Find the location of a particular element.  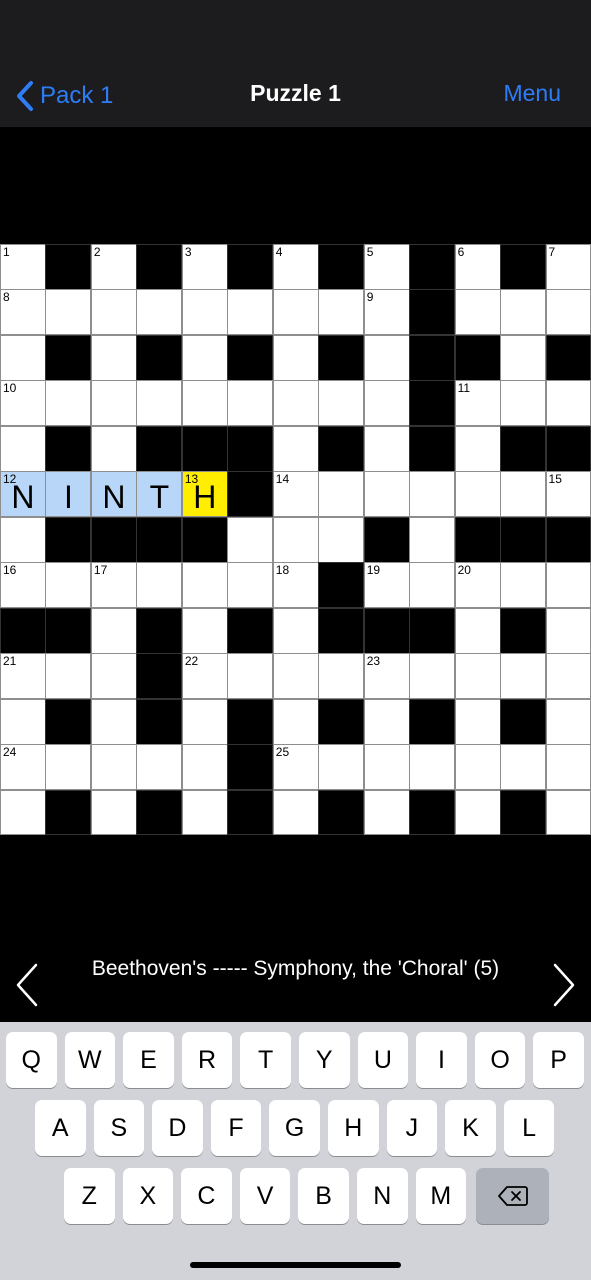

key-n: N is located at coordinates (382, 1196).